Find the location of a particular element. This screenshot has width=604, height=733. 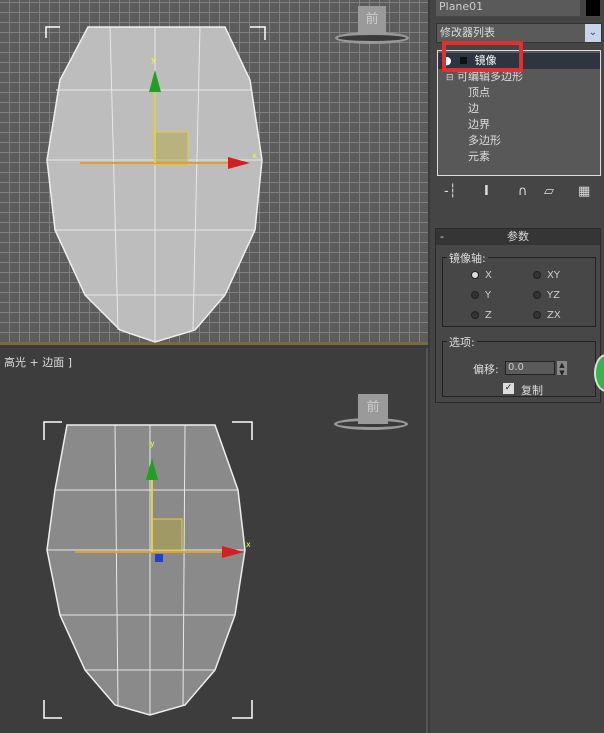

object-name-field: Plane01 is located at coordinates (508, 8).